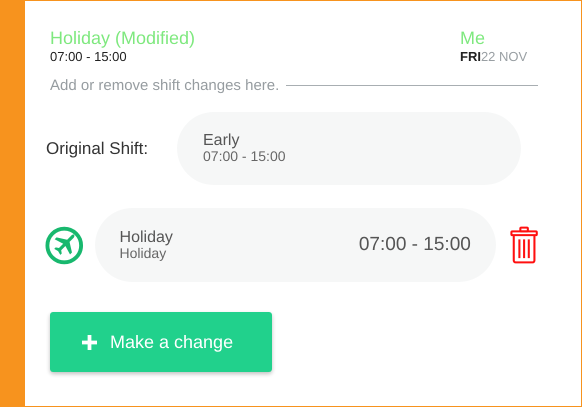 The height and width of the screenshot is (407, 582). What do you see at coordinates (165, 85) in the screenshot?
I see `hint-text: Add or remove shift changes here.` at bounding box center [165, 85].